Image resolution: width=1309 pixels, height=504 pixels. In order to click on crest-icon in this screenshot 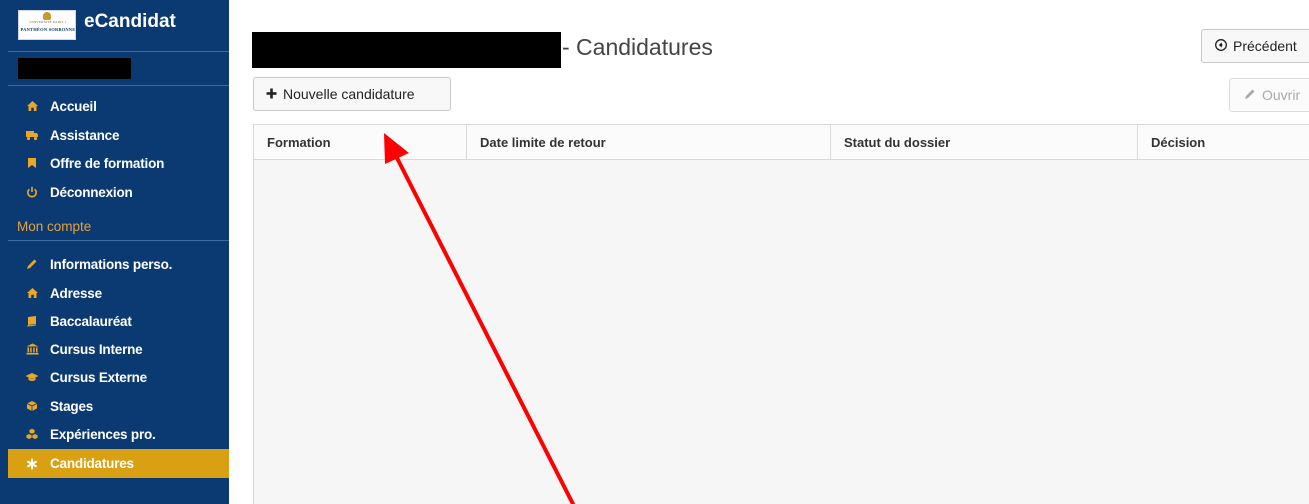, I will do `click(47, 16)`.